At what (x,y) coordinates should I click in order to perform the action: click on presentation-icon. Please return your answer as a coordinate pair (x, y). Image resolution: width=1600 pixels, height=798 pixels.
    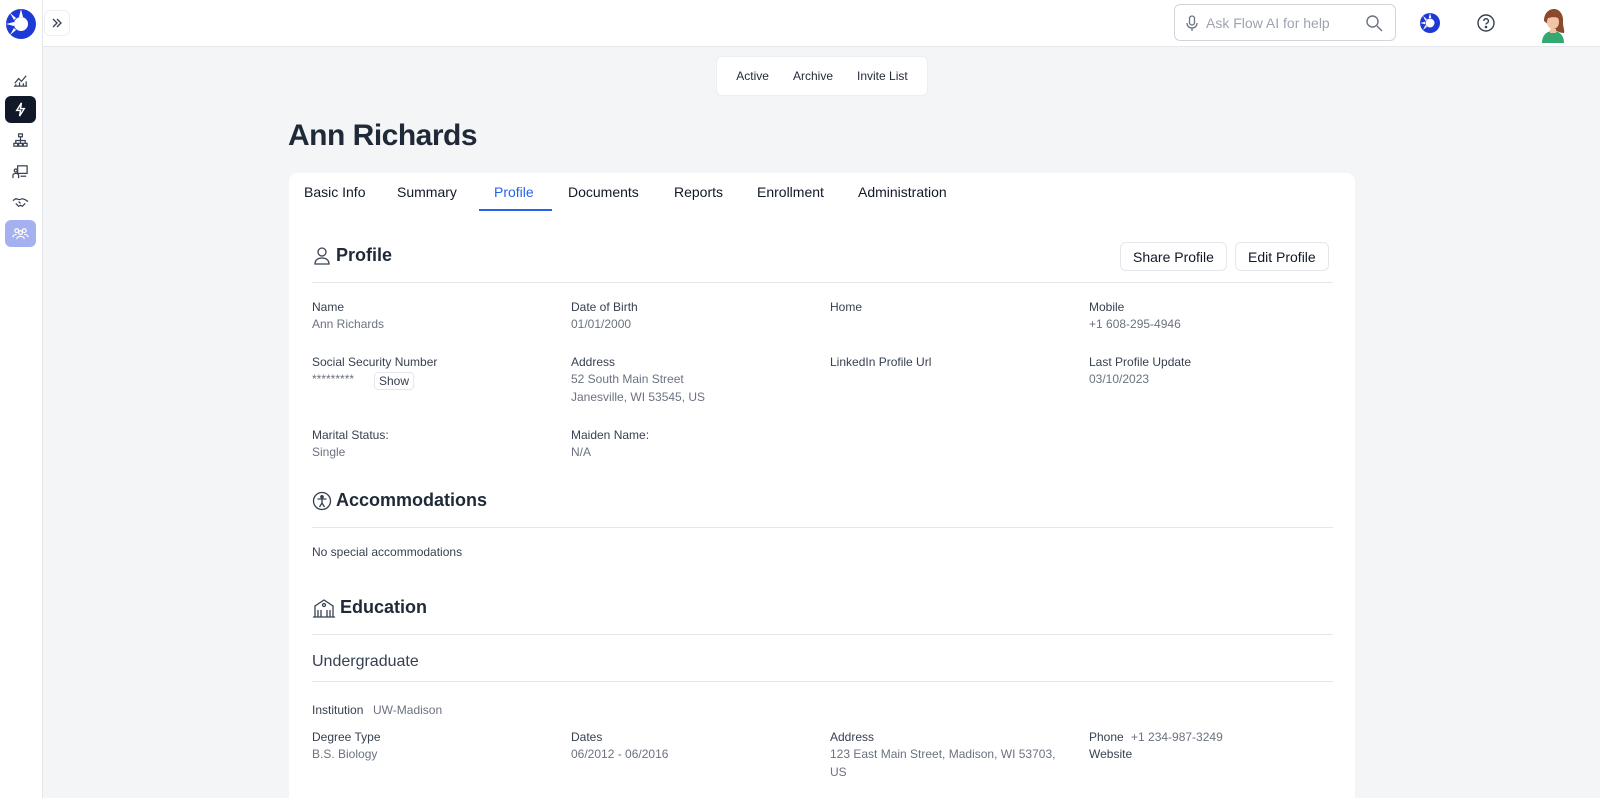
    Looking at the image, I should click on (20, 172).